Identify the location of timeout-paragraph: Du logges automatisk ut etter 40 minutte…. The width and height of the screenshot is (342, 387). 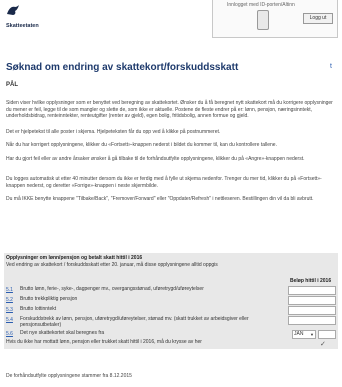
(164, 182).